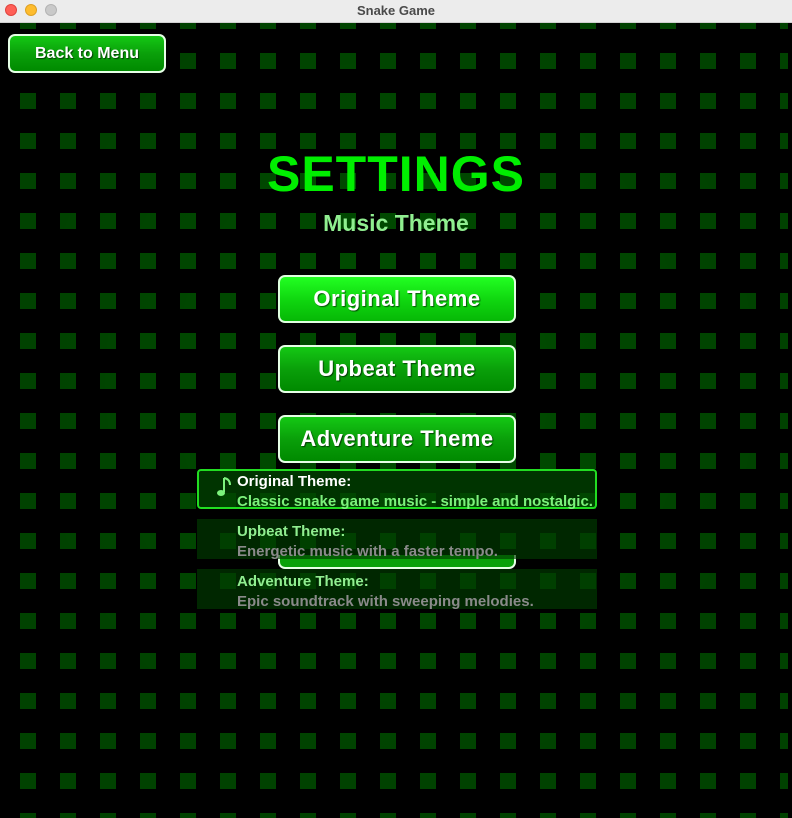 Image resolution: width=792 pixels, height=818 pixels. Describe the element at coordinates (294, 481) in the screenshot. I see `theme-name-original: Original Theme:` at that location.